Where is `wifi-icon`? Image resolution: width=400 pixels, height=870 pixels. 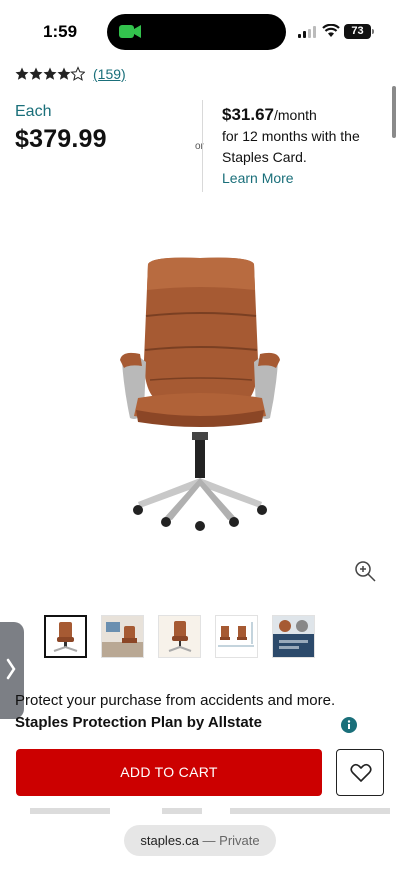 wifi-icon is located at coordinates (331, 30).